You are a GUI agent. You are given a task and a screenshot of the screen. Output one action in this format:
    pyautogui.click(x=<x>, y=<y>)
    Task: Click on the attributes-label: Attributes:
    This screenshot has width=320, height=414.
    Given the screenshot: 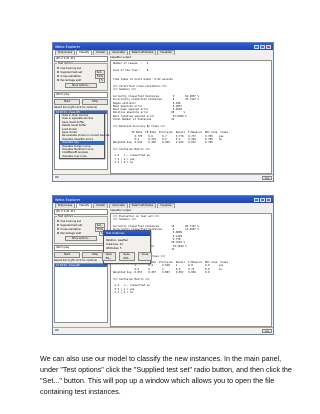 What is the action you would take?
    pyautogui.click(x=113, y=248)
    